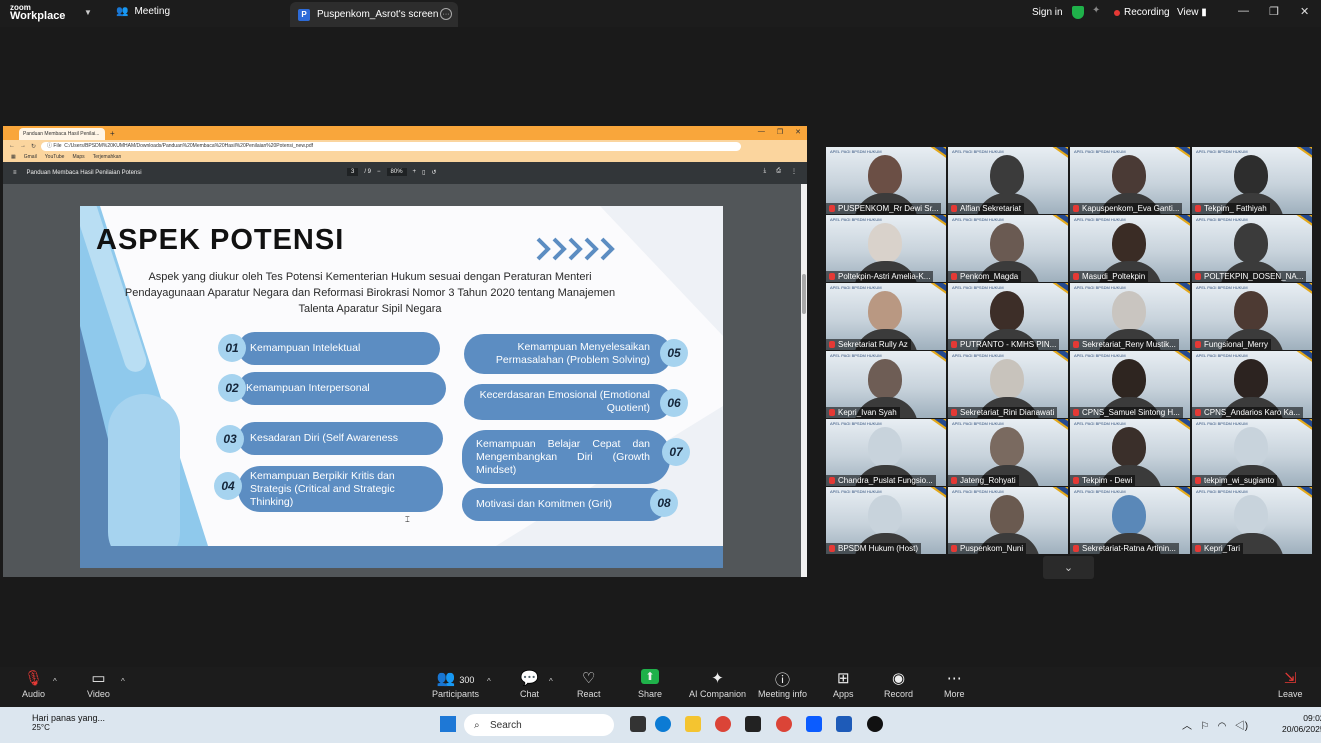  Describe the element at coordinates (761, 132) in the screenshot. I see `browser-minimize-icon: —` at that location.